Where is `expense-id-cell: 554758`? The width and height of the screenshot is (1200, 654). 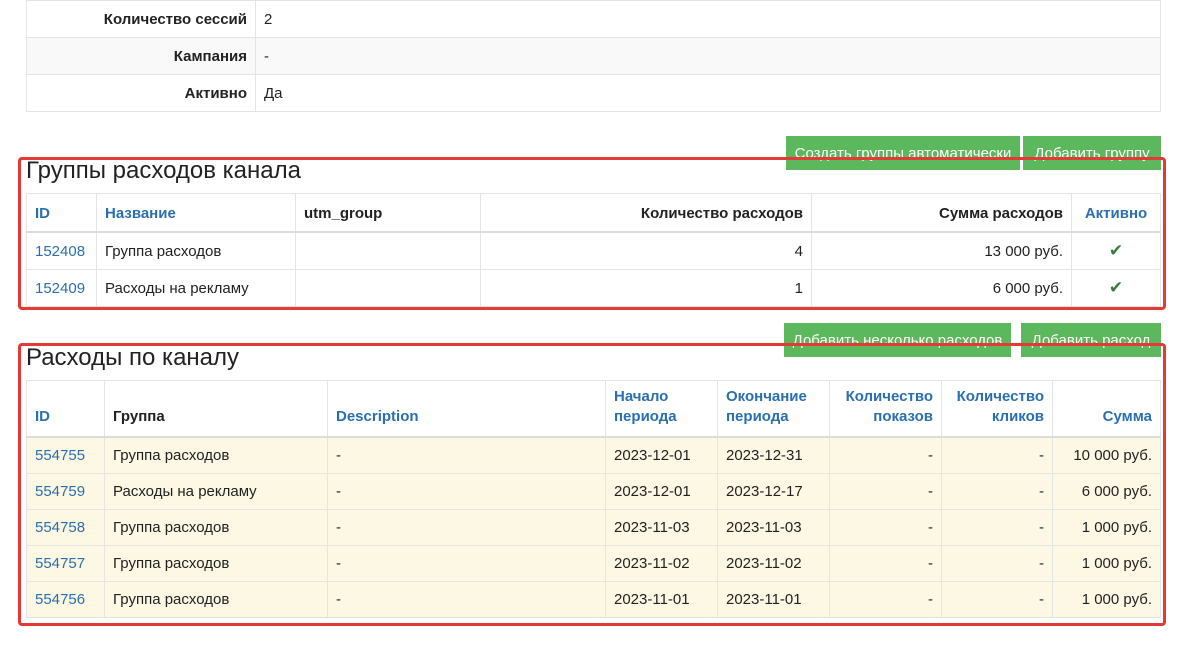 expense-id-cell: 554758 is located at coordinates (65, 527).